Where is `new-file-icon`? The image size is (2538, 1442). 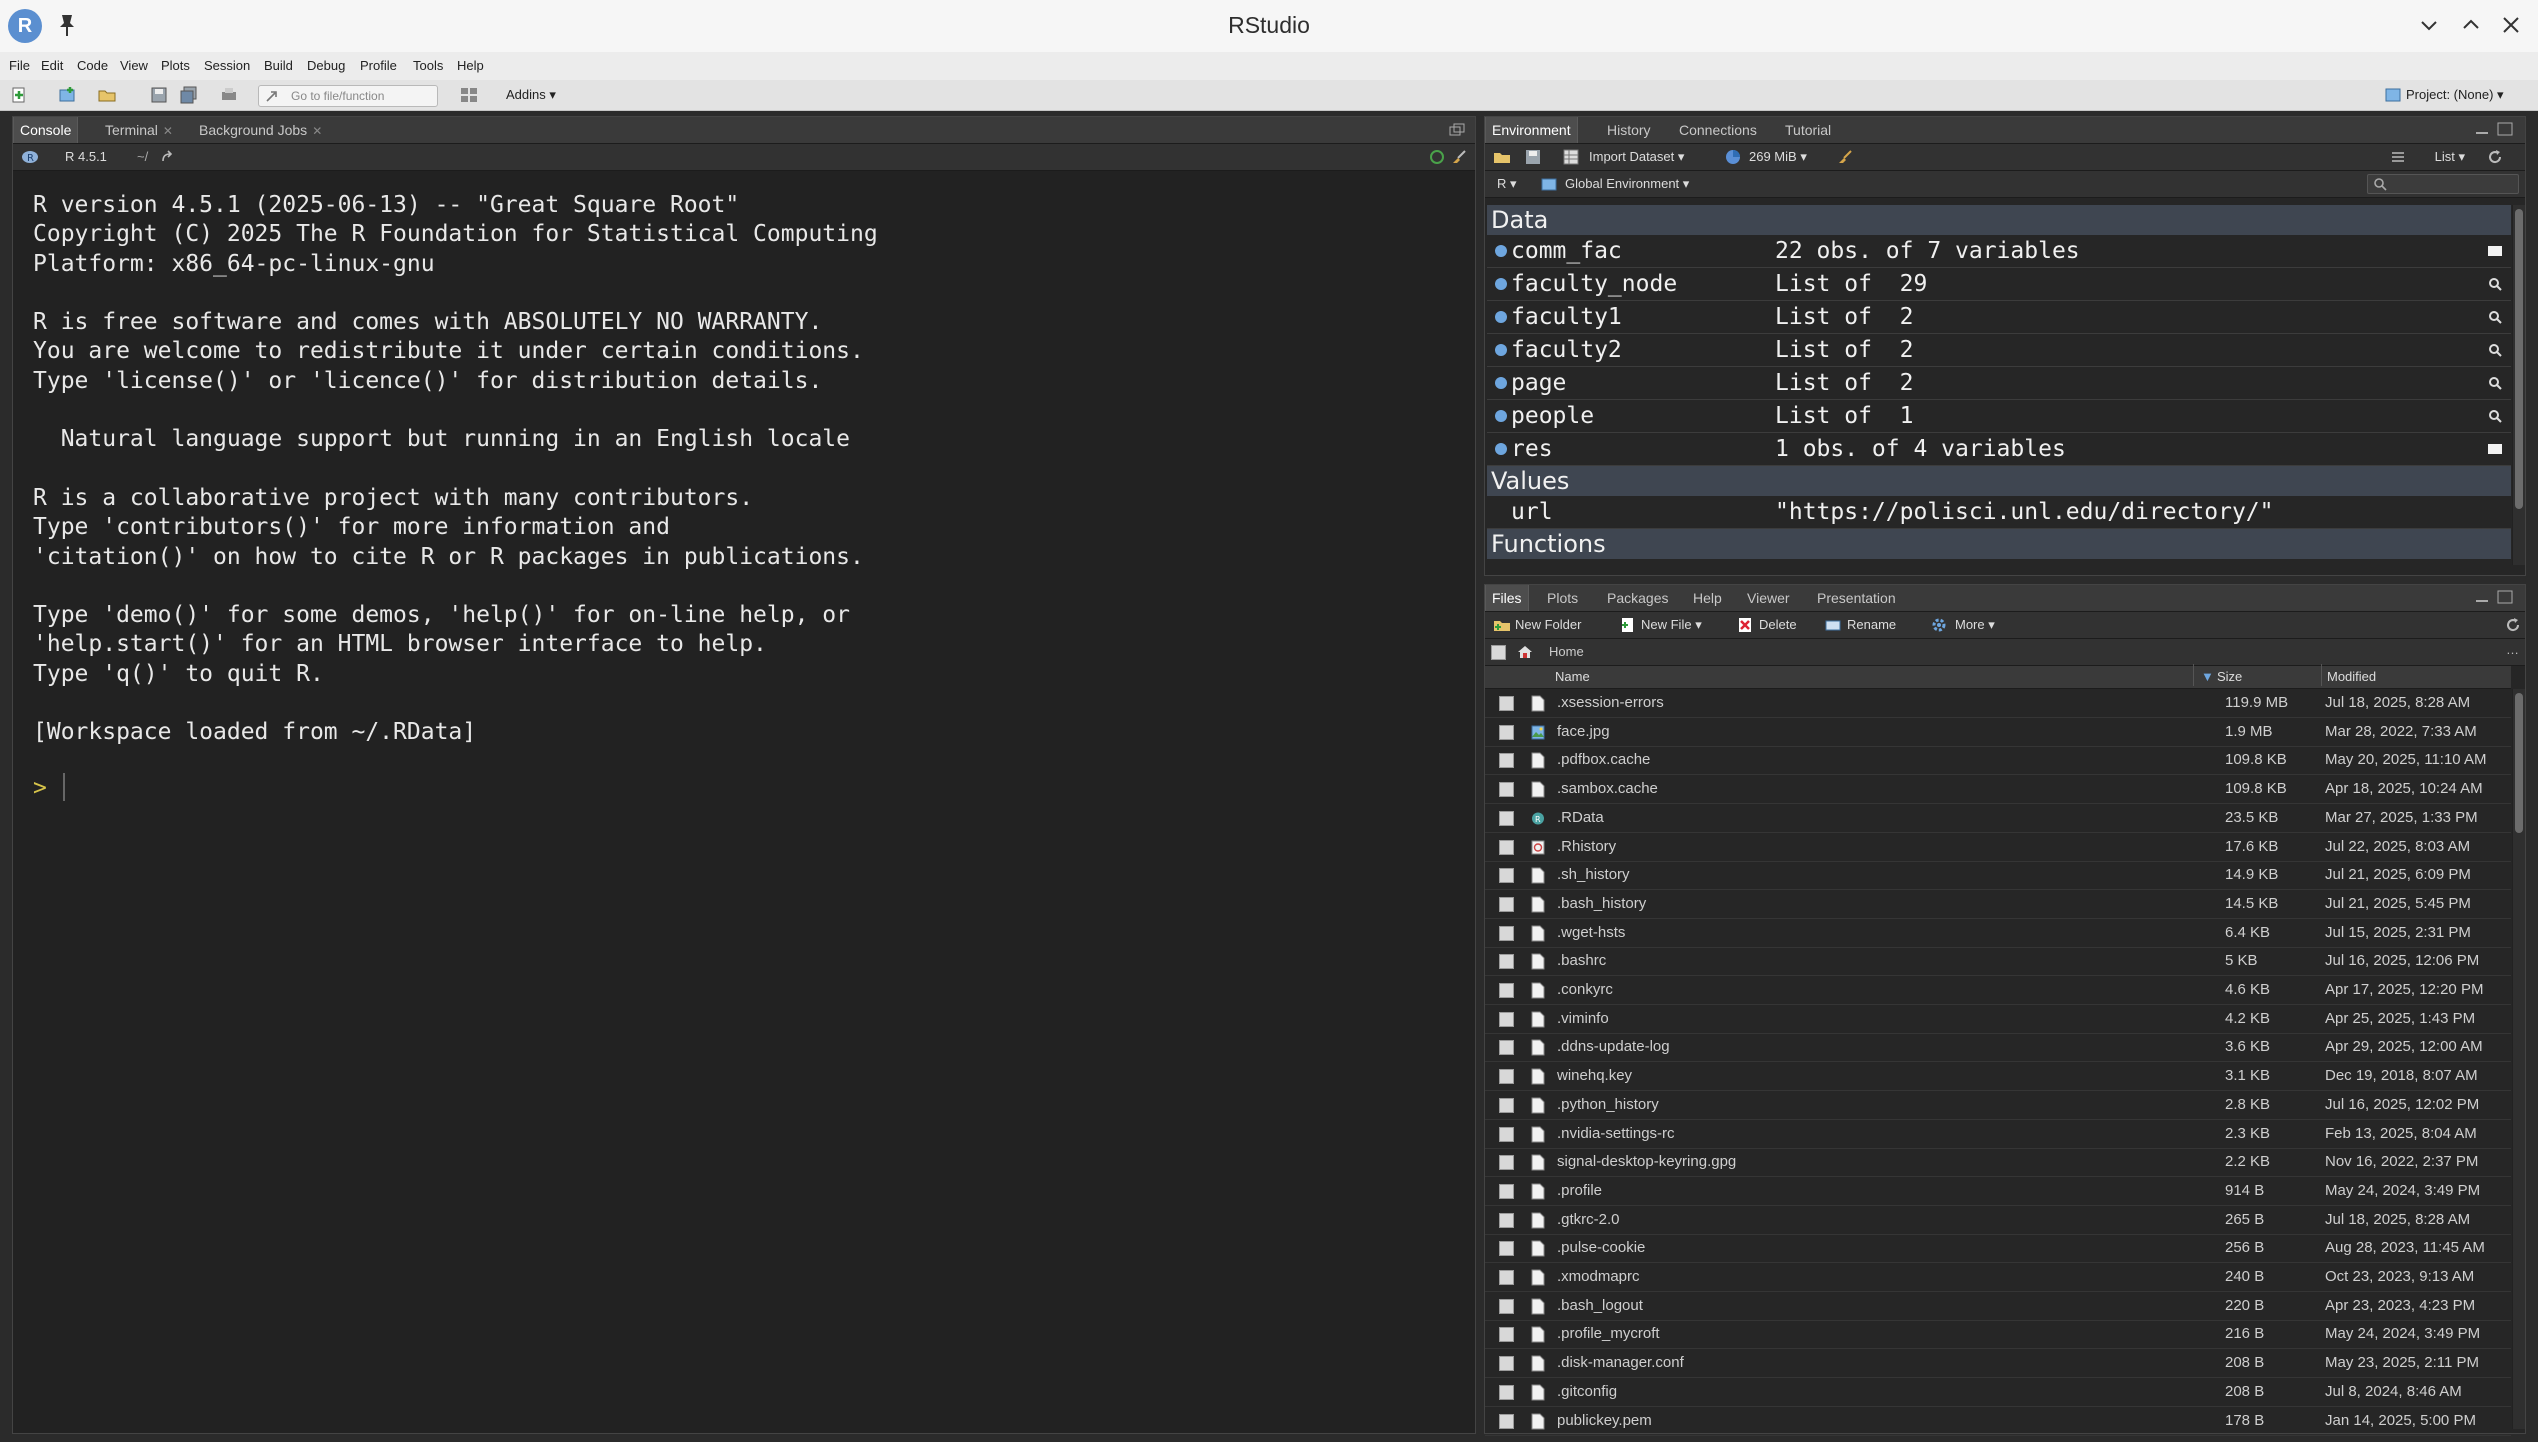
new-file-icon is located at coordinates (19, 95).